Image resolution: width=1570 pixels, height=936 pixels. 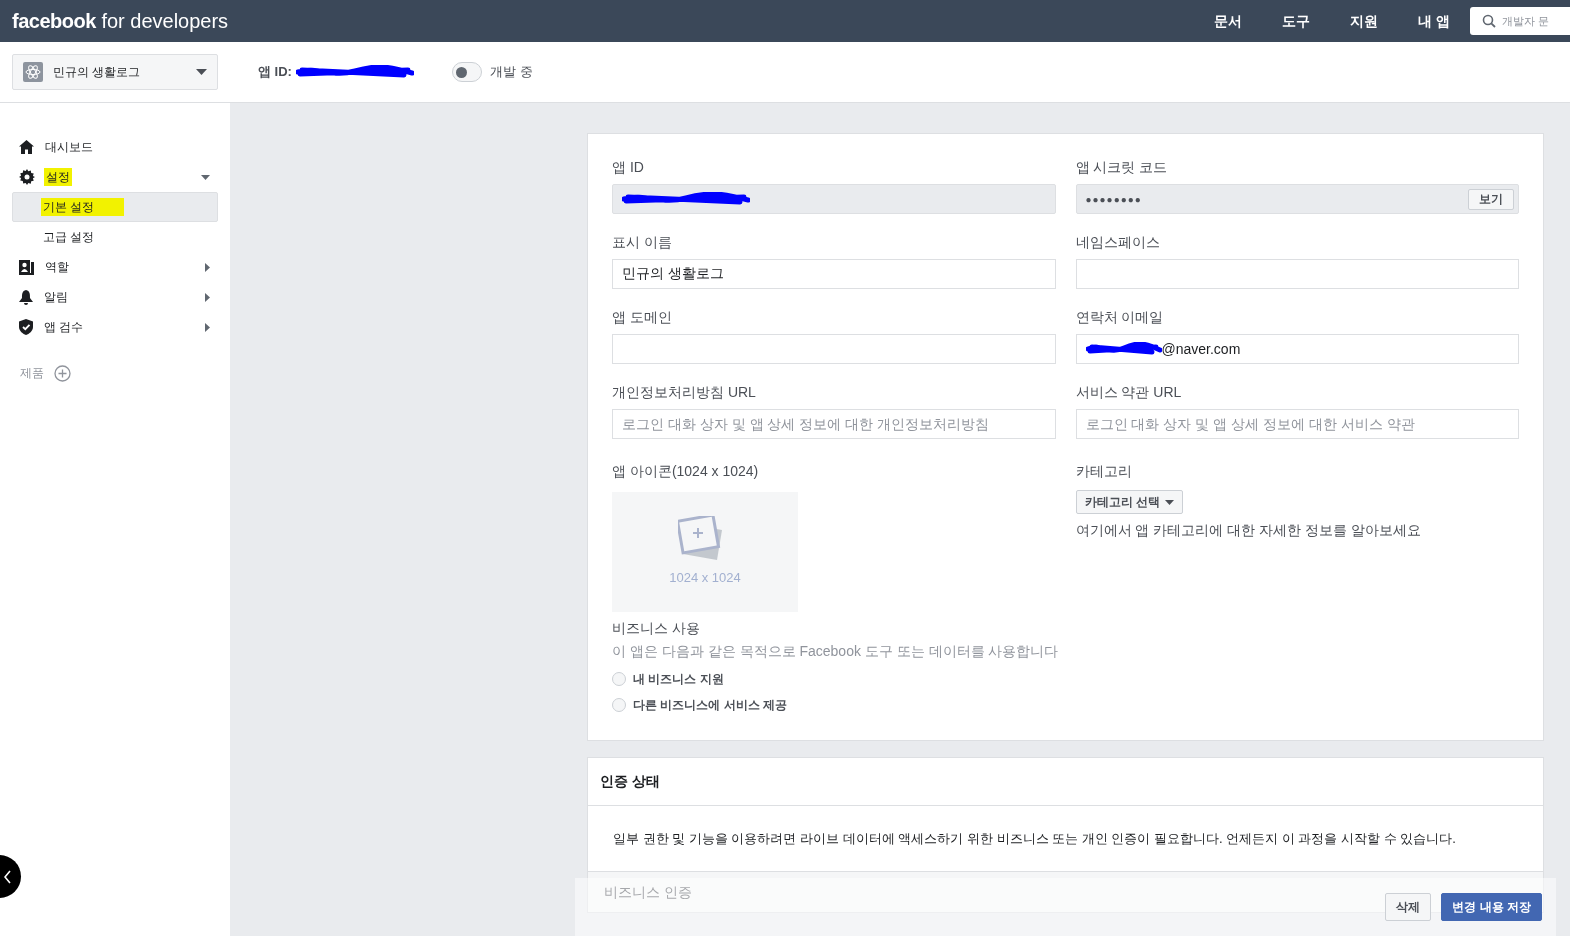 What do you see at coordinates (466, 72) in the screenshot?
I see `mode-toggle` at bounding box center [466, 72].